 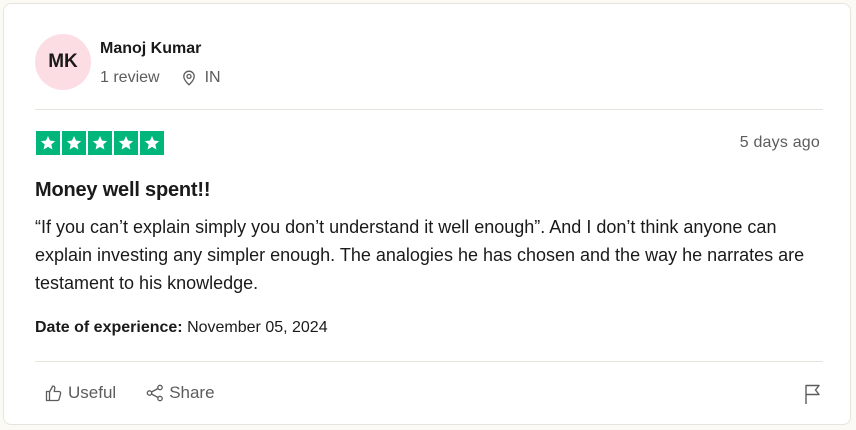 What do you see at coordinates (212, 77) in the screenshot?
I see `reviewer-country: IN` at bounding box center [212, 77].